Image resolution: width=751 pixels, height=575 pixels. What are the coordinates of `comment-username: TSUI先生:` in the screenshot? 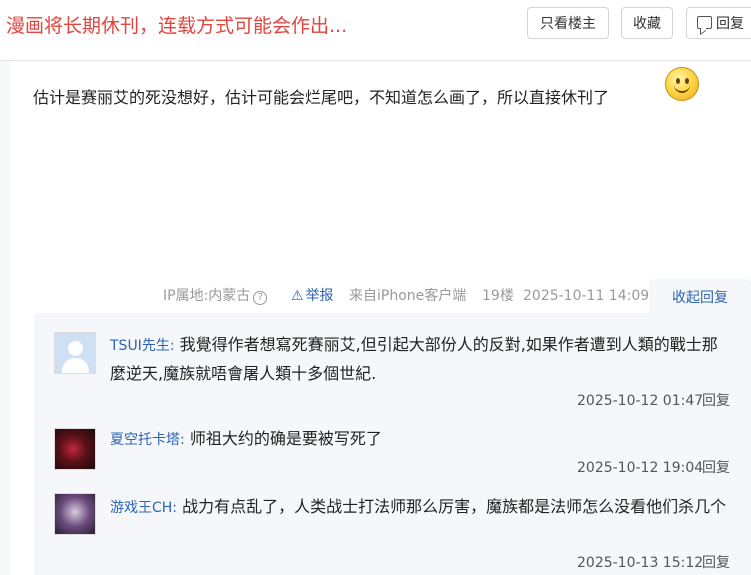 It's located at (142, 346).